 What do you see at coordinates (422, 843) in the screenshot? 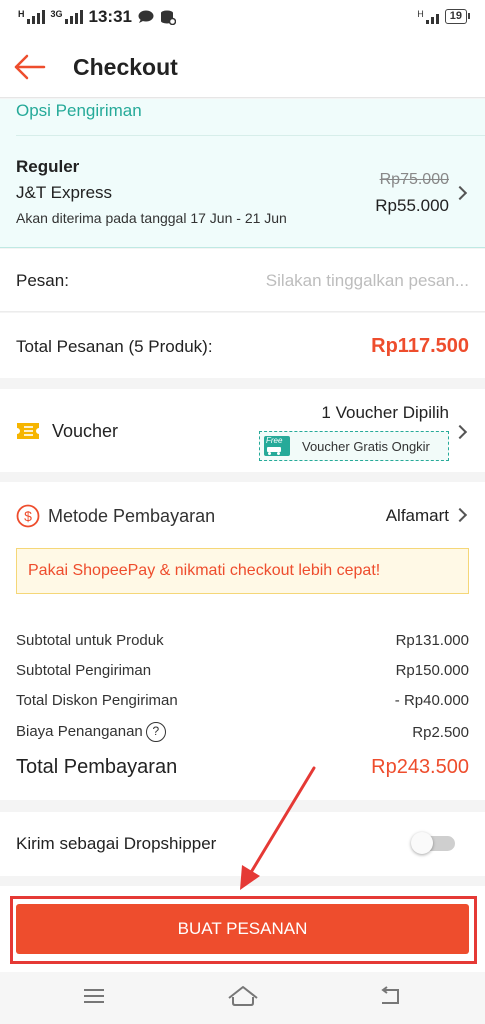
I see `toggle-knob` at bounding box center [422, 843].